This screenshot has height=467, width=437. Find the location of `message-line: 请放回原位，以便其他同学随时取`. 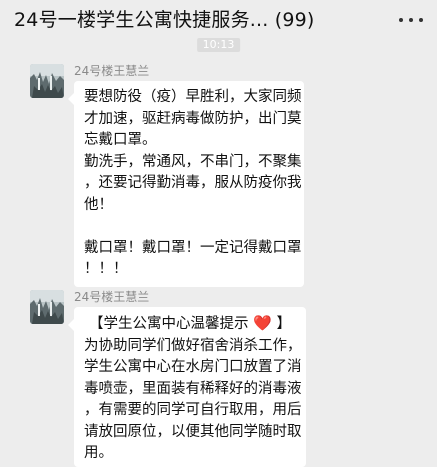

message-line: 请放回原位，以便其他同学随时取 is located at coordinates (193, 431).